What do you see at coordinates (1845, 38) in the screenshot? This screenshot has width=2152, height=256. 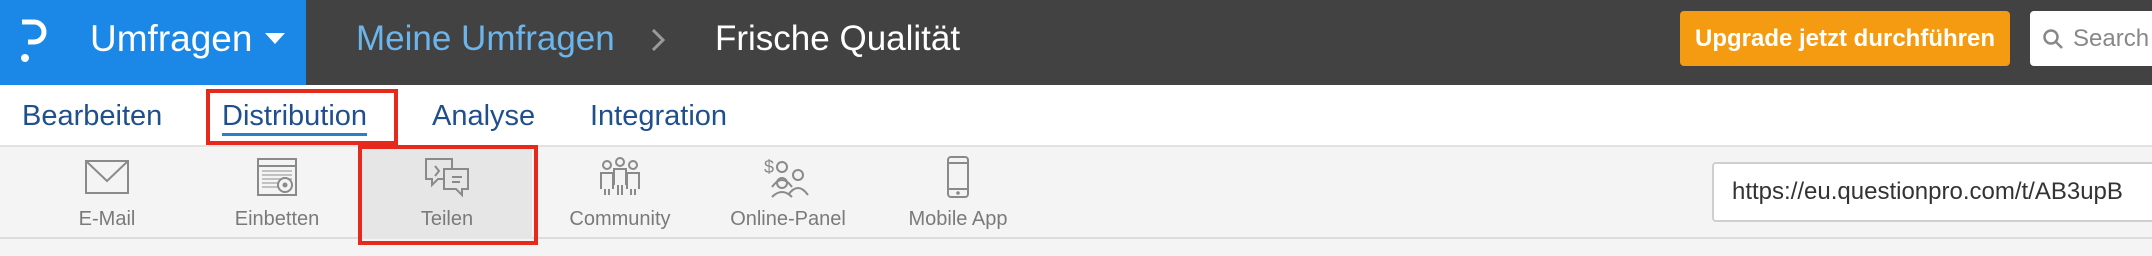 I see `upgrade-button: Upgrade jetzt durchführen` at bounding box center [1845, 38].